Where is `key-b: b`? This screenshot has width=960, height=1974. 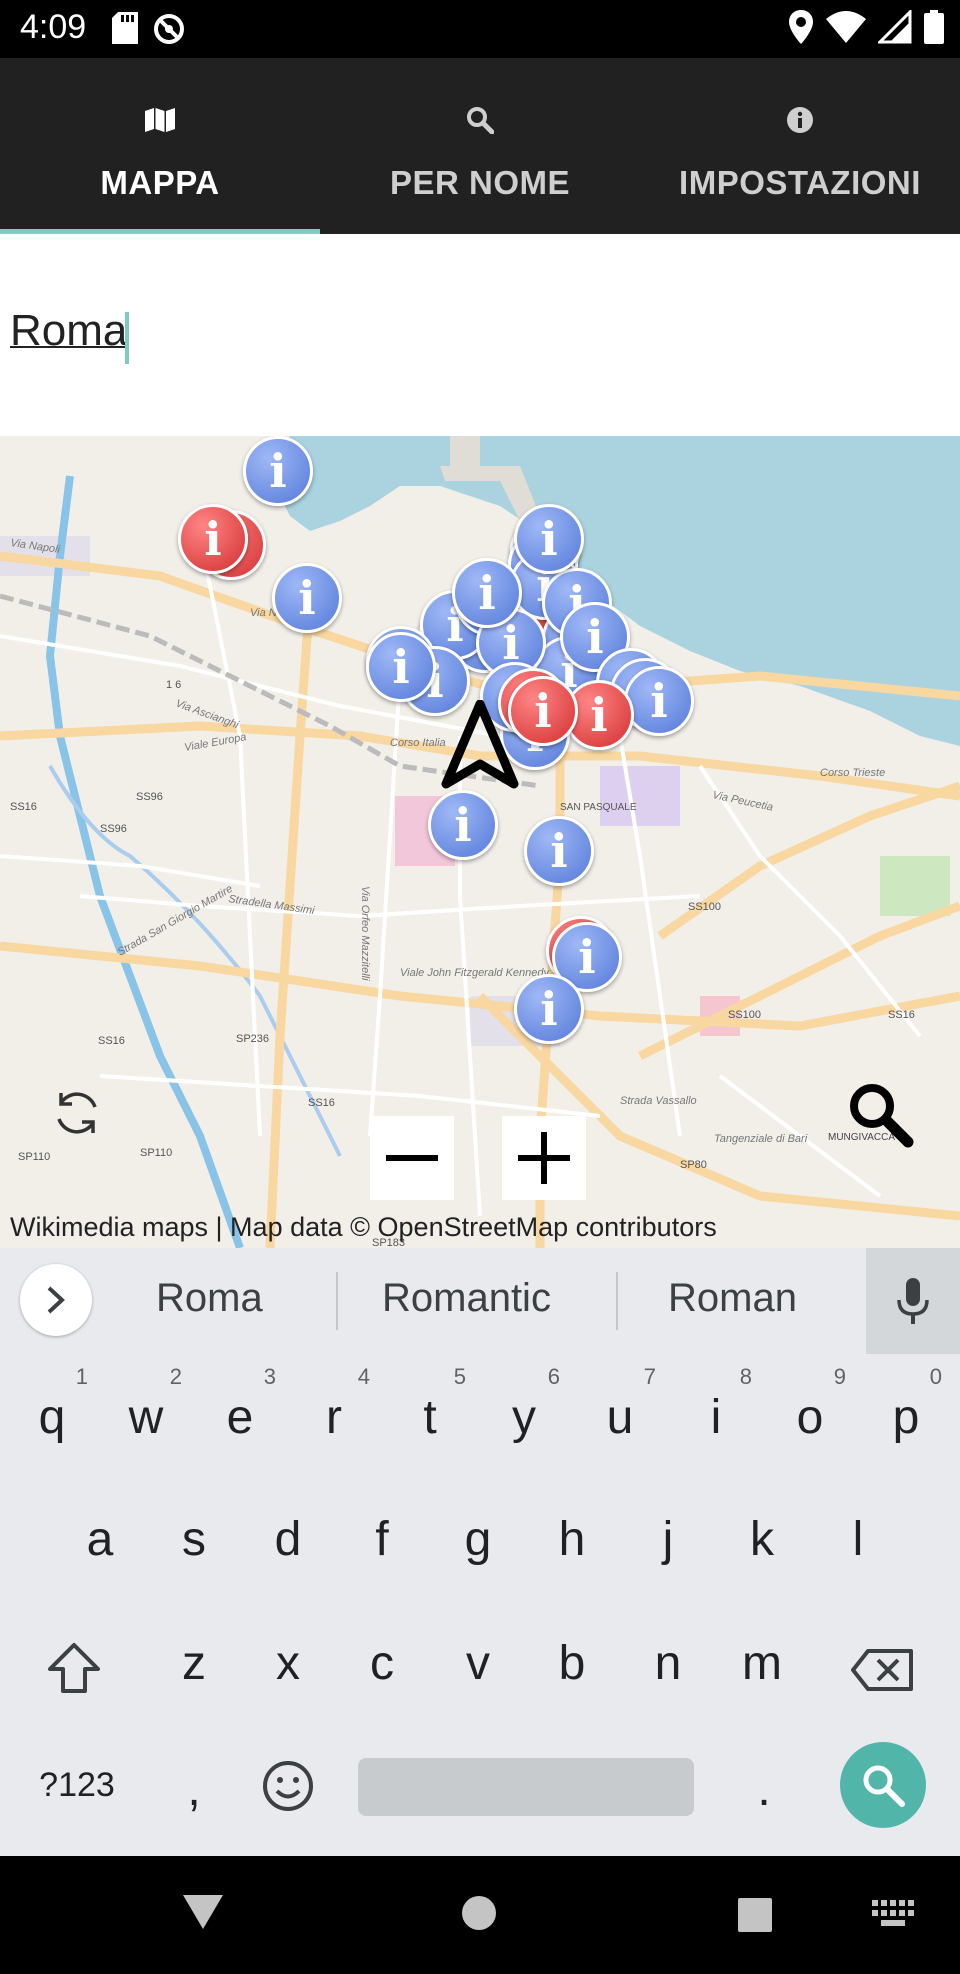 key-b: b is located at coordinates (572, 1663).